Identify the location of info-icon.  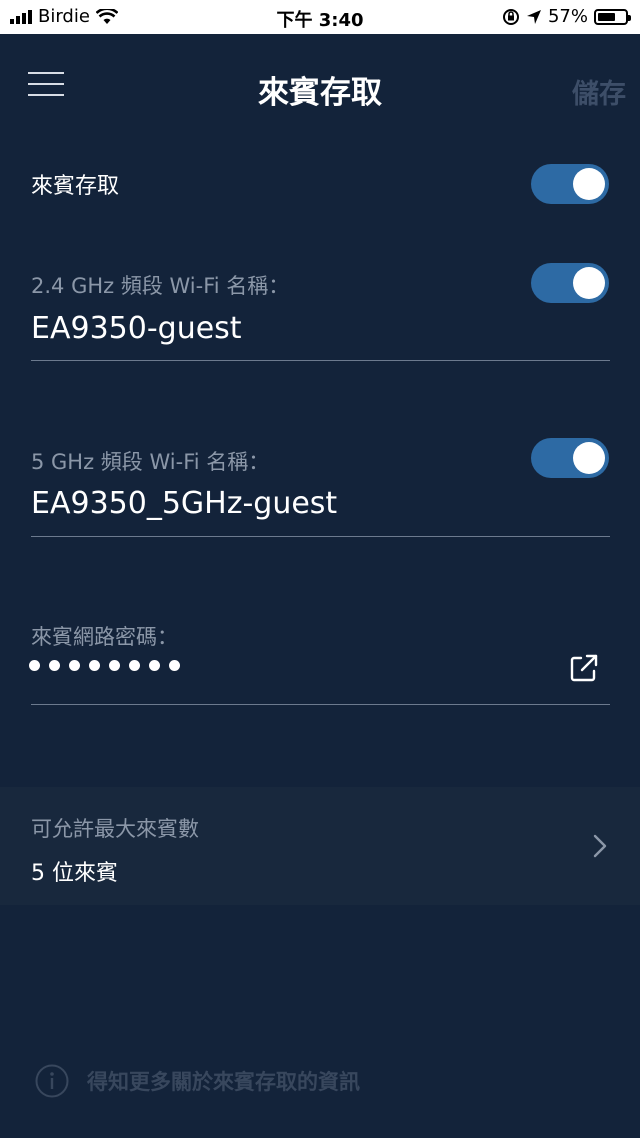
(52, 1081).